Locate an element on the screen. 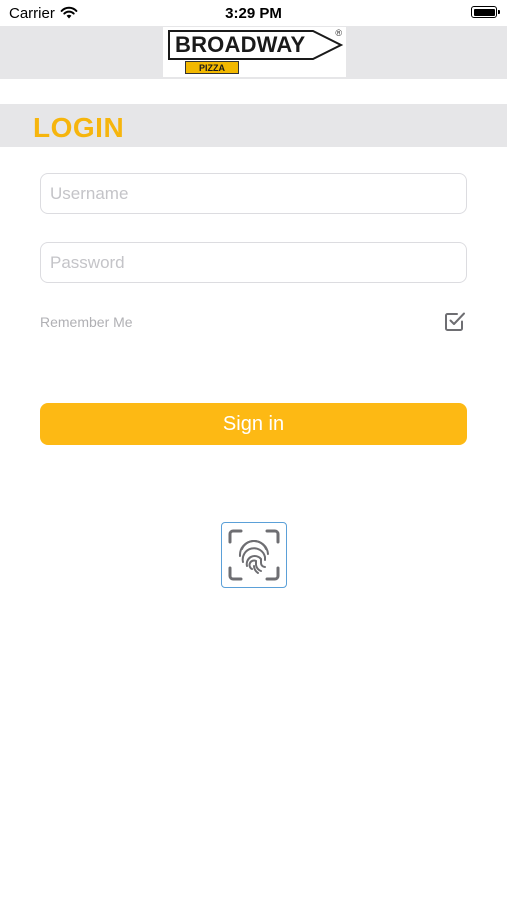 The image size is (507, 900). page-title: LOGIN is located at coordinates (79, 127).